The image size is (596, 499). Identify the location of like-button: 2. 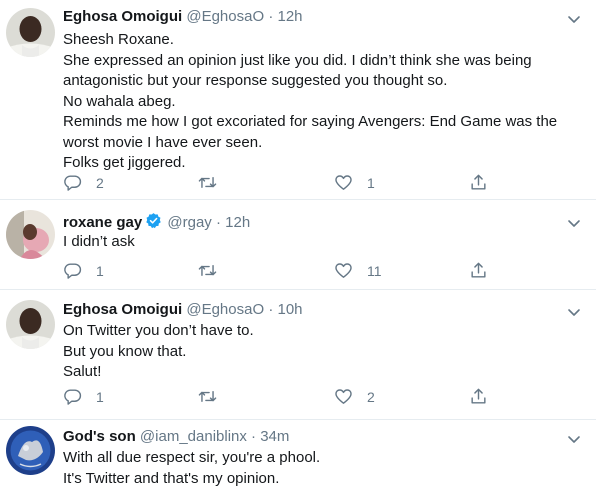
(354, 396).